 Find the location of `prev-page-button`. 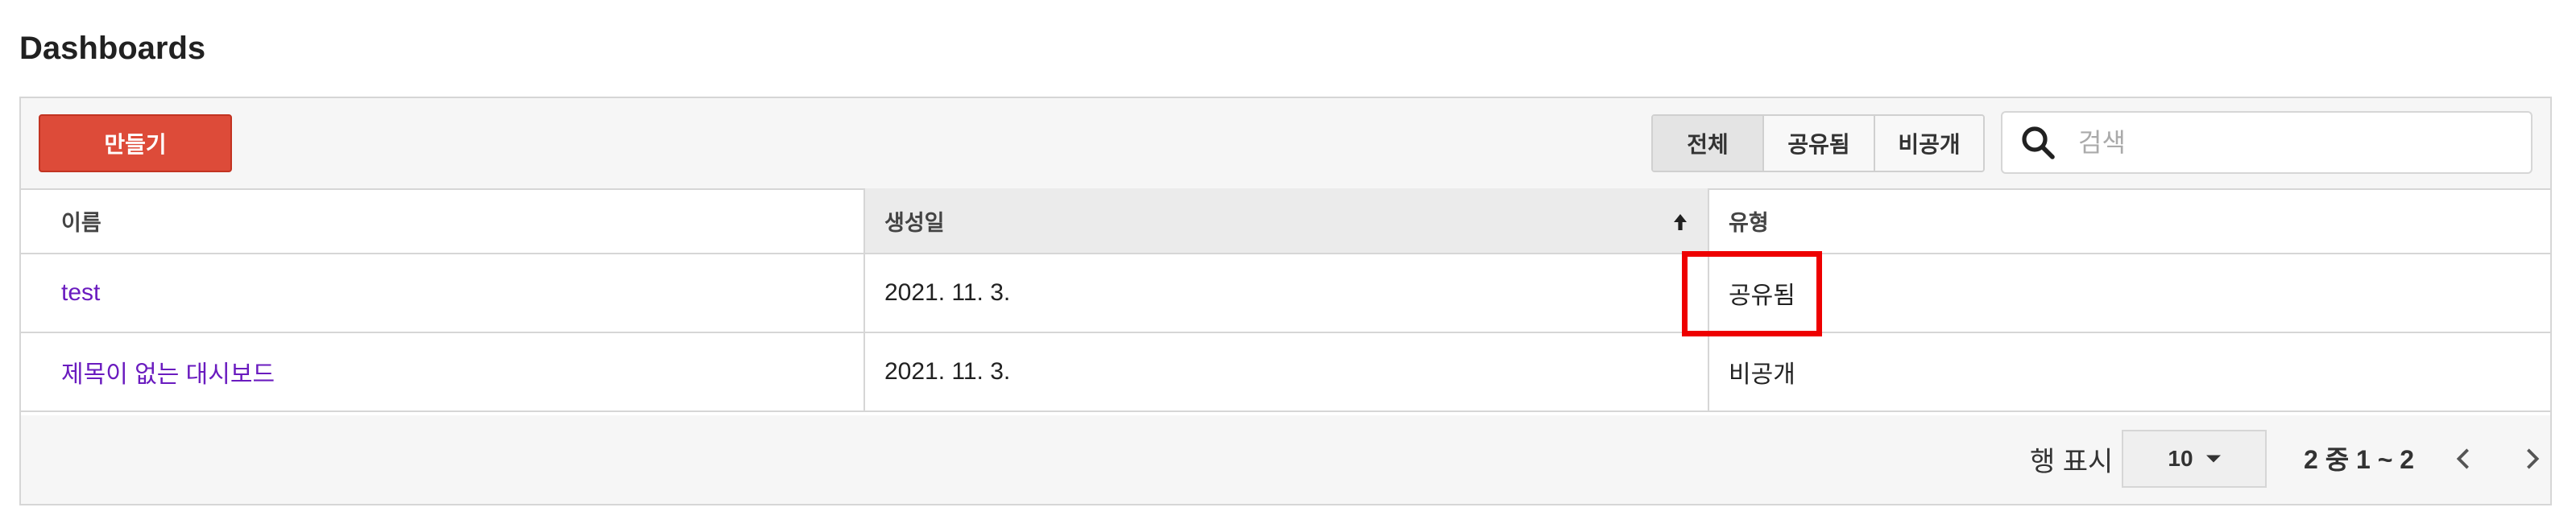

prev-page-button is located at coordinates (2463, 458).